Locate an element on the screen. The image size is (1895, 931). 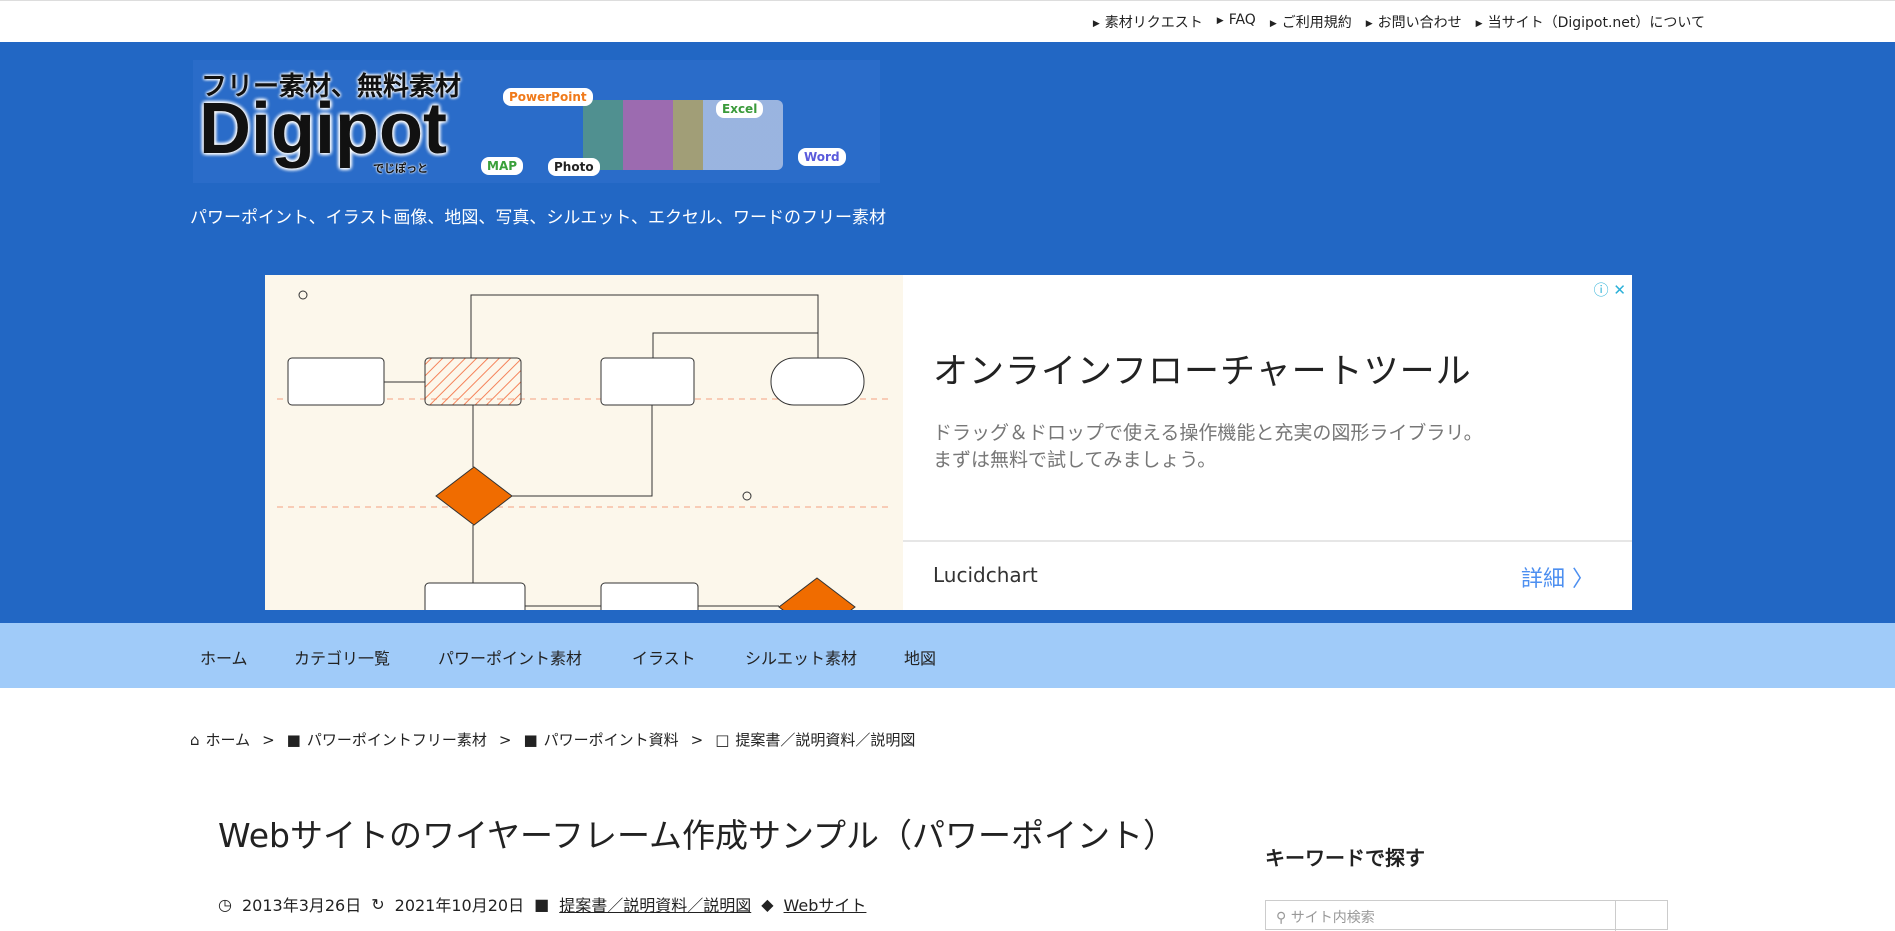
ad-more-label: 詳細 is located at coordinates (1542, 579).